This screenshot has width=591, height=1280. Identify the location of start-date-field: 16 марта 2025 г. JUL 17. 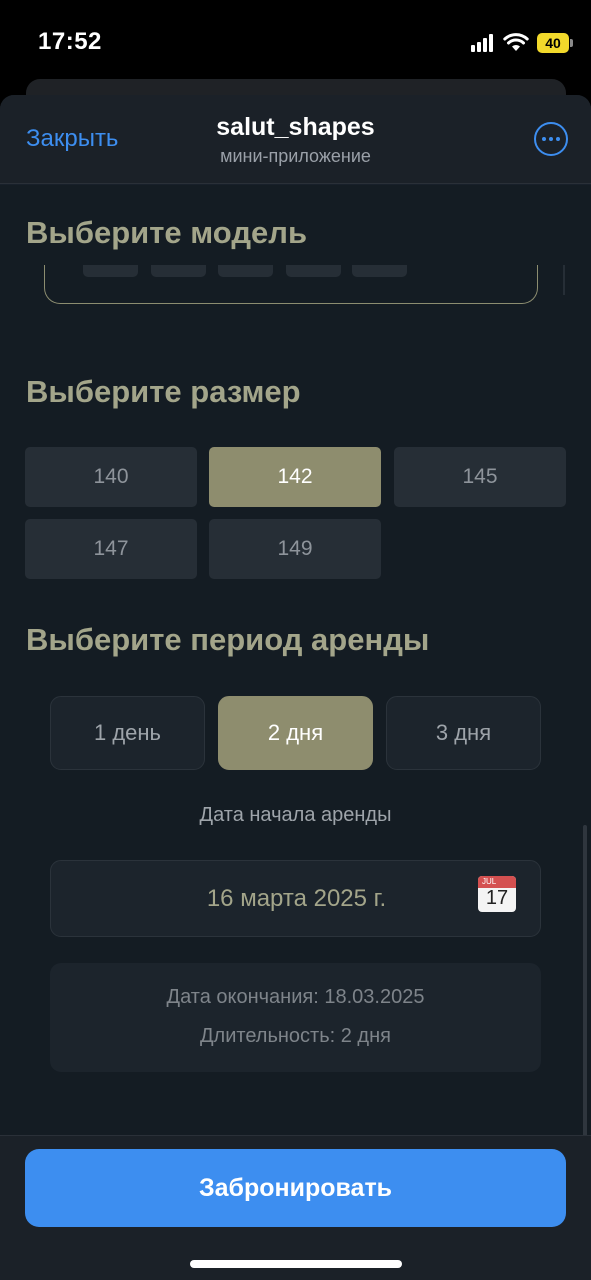
(295, 898).